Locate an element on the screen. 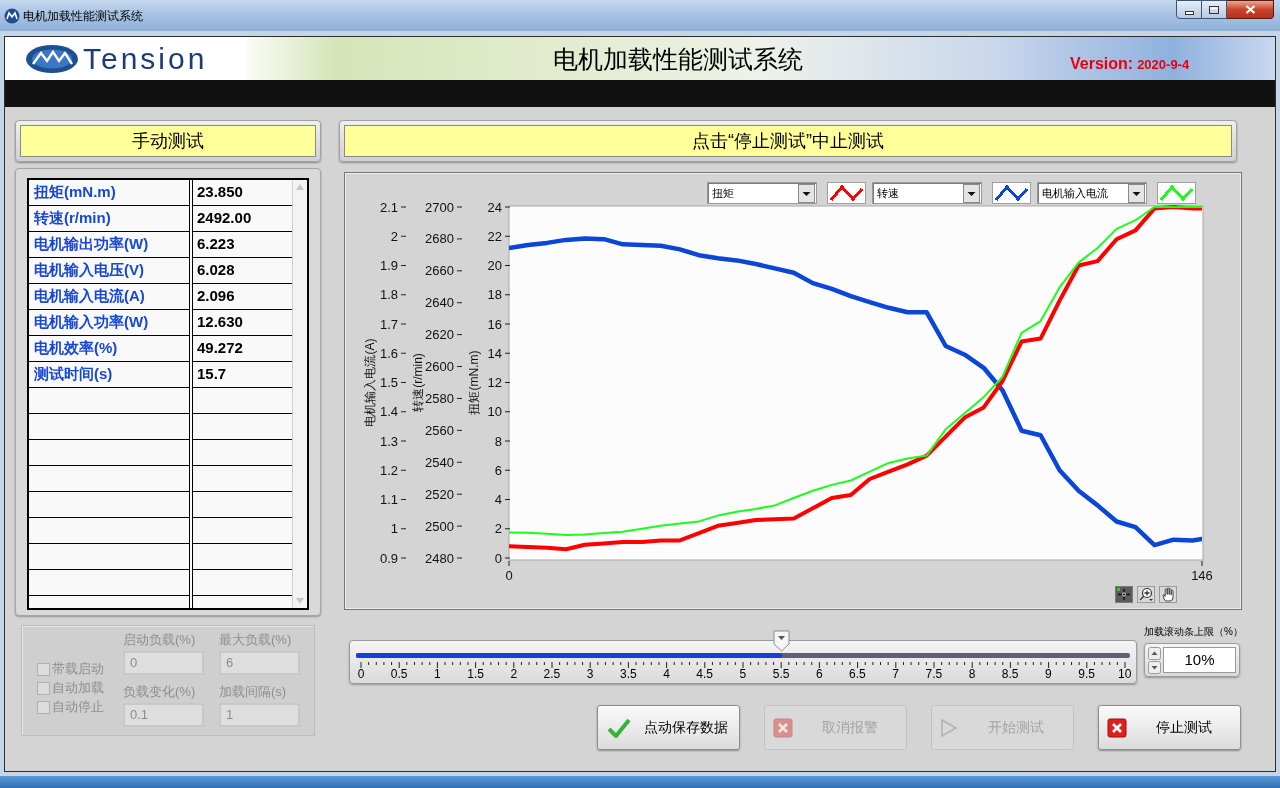 The image size is (1280, 788). measure-label: 转速(r/min) is located at coordinates (109, 219).